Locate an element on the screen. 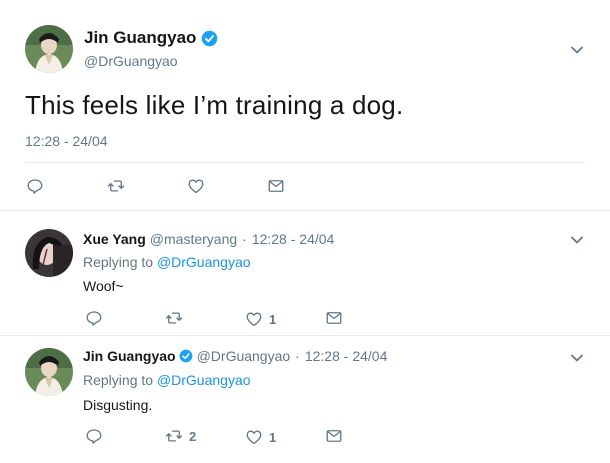 The height and width of the screenshot is (463, 610). tweet-text: This feels like I’m training a dog. is located at coordinates (214, 105).